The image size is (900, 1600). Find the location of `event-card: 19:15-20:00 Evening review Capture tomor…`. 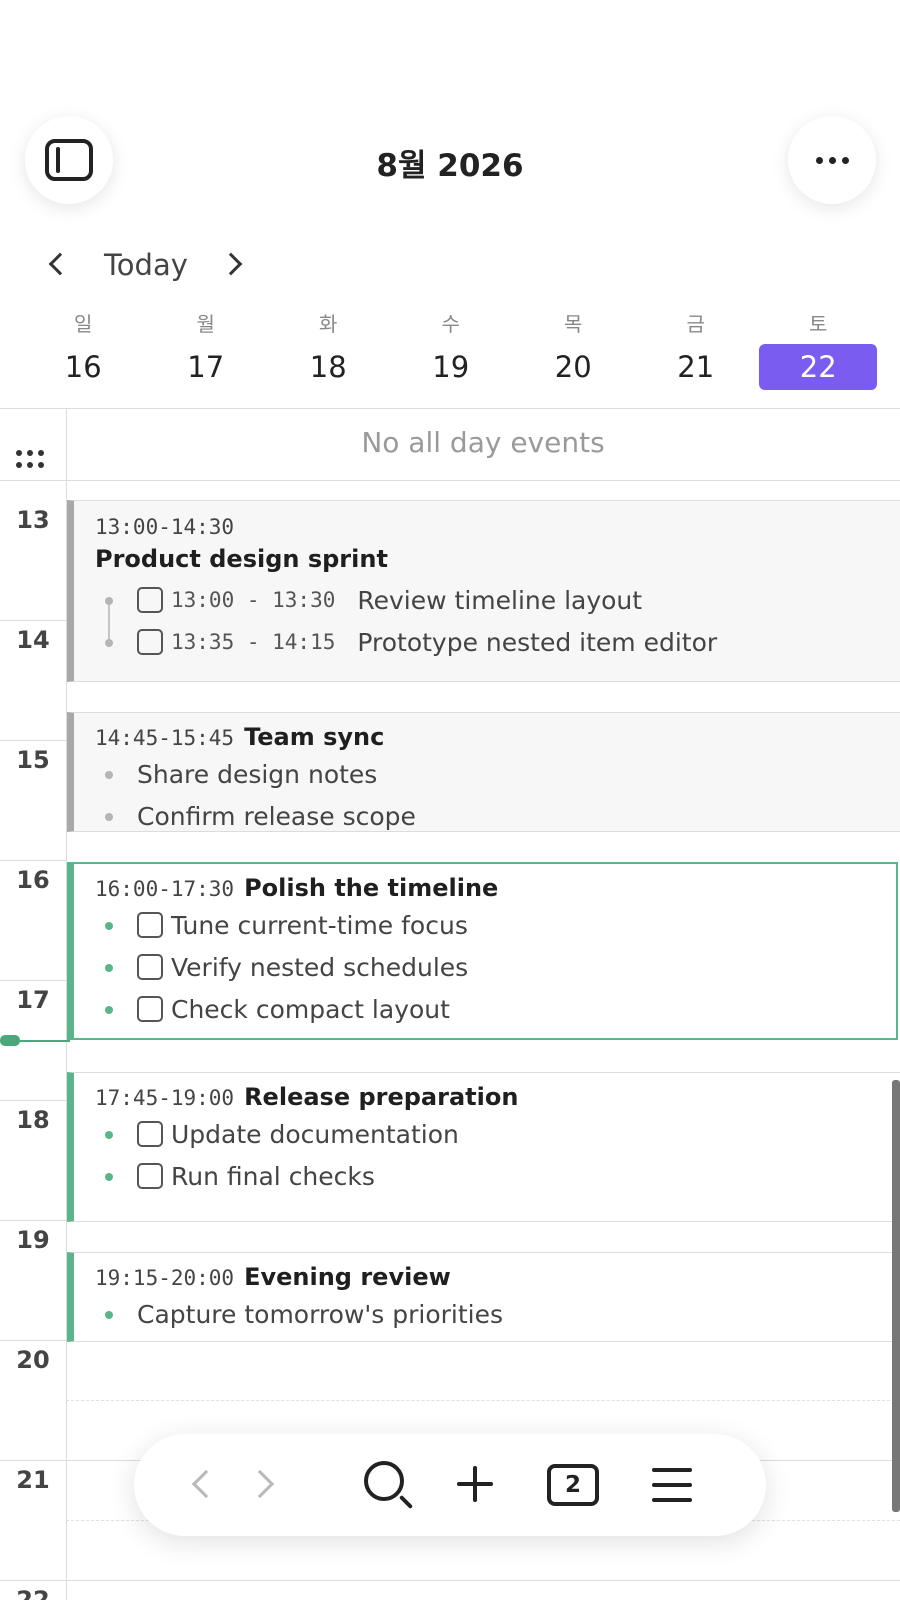

event-card: 19:15-20:00 Evening review Capture tomor… is located at coordinates (483, 1297).